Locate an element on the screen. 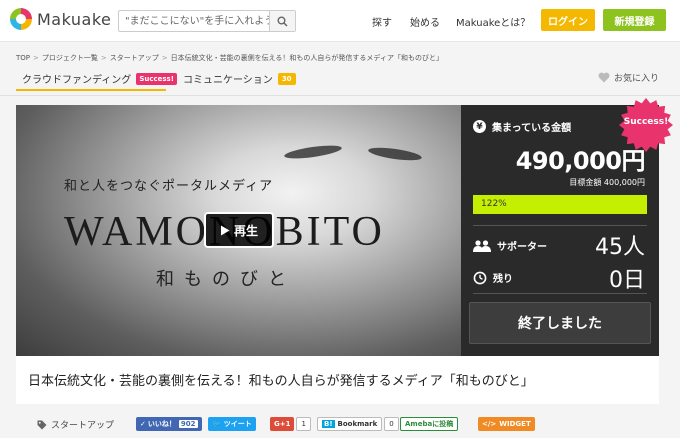  breadcrumb-current: 日本伝統文化・芸能の裏側を伝える！和もの人自らが発信するメディア「和ものびと」 is located at coordinates (306, 58).